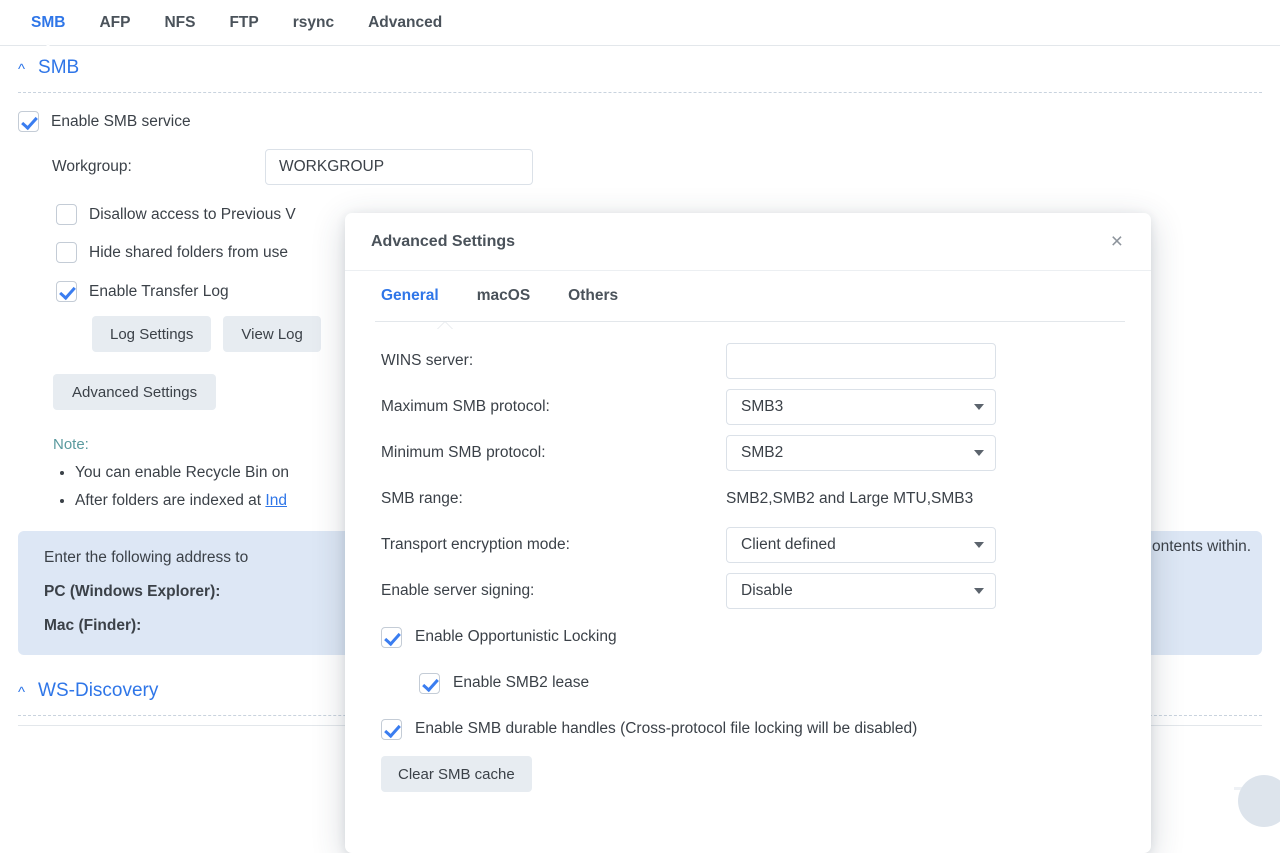  I want to click on smb2-lease-checkbox, so click(429, 683).